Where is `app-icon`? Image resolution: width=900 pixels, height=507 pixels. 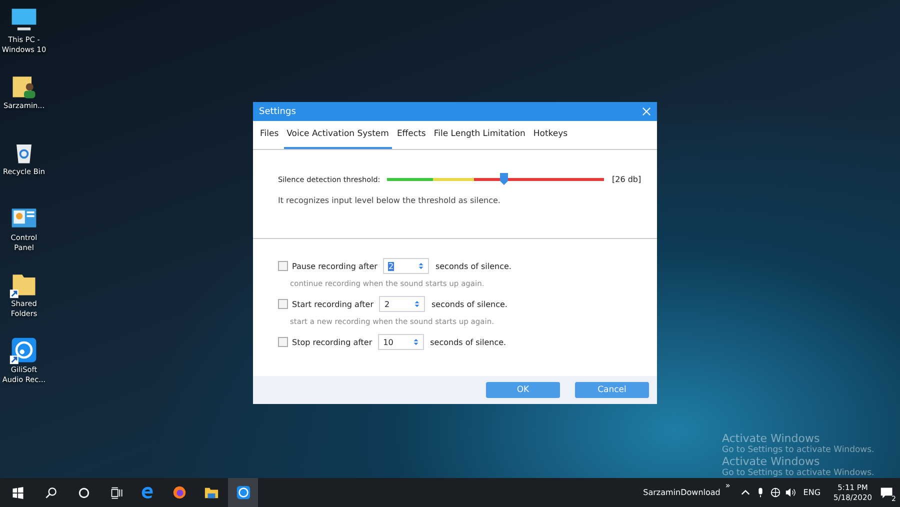 app-icon is located at coordinates (24, 350).